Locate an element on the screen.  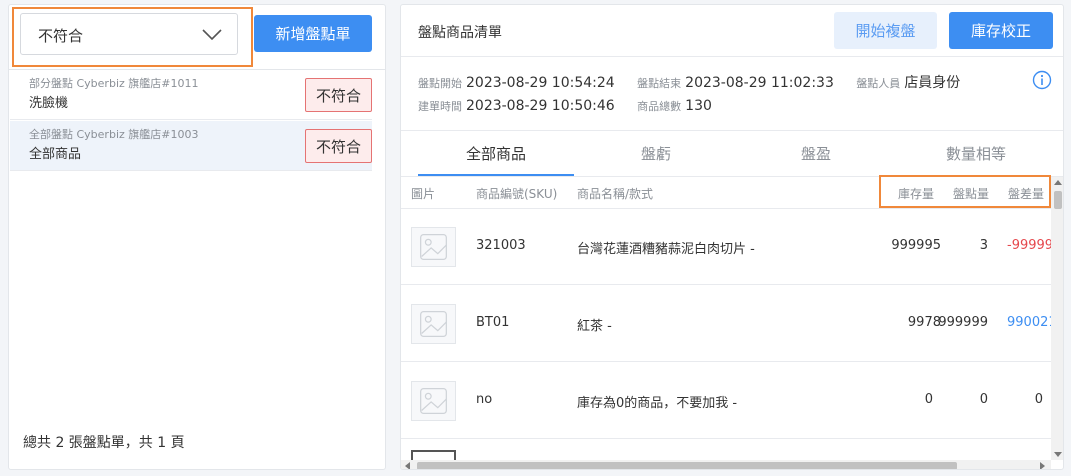
pagination-summary: 總共 2 張盤點單，共 1 頁 is located at coordinates (104, 443).